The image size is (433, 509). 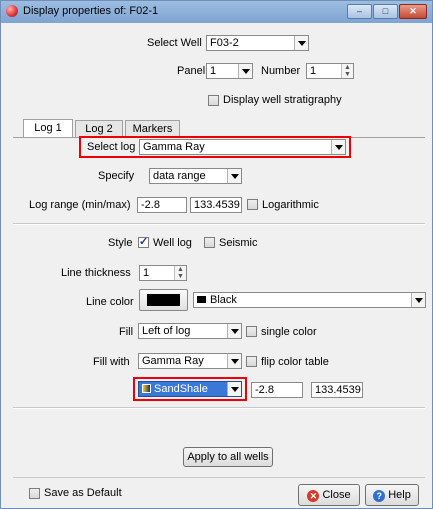 I want to click on panel-dropdown: 1, so click(x=229, y=71).